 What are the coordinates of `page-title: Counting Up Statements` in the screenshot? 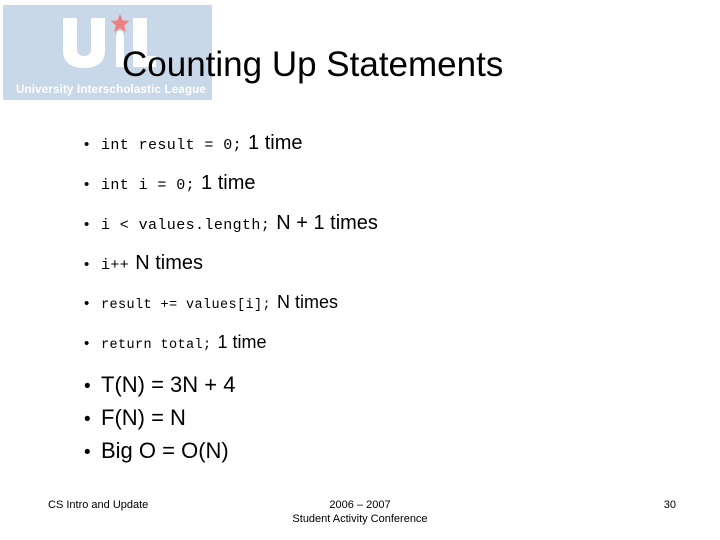 It's located at (313, 64).